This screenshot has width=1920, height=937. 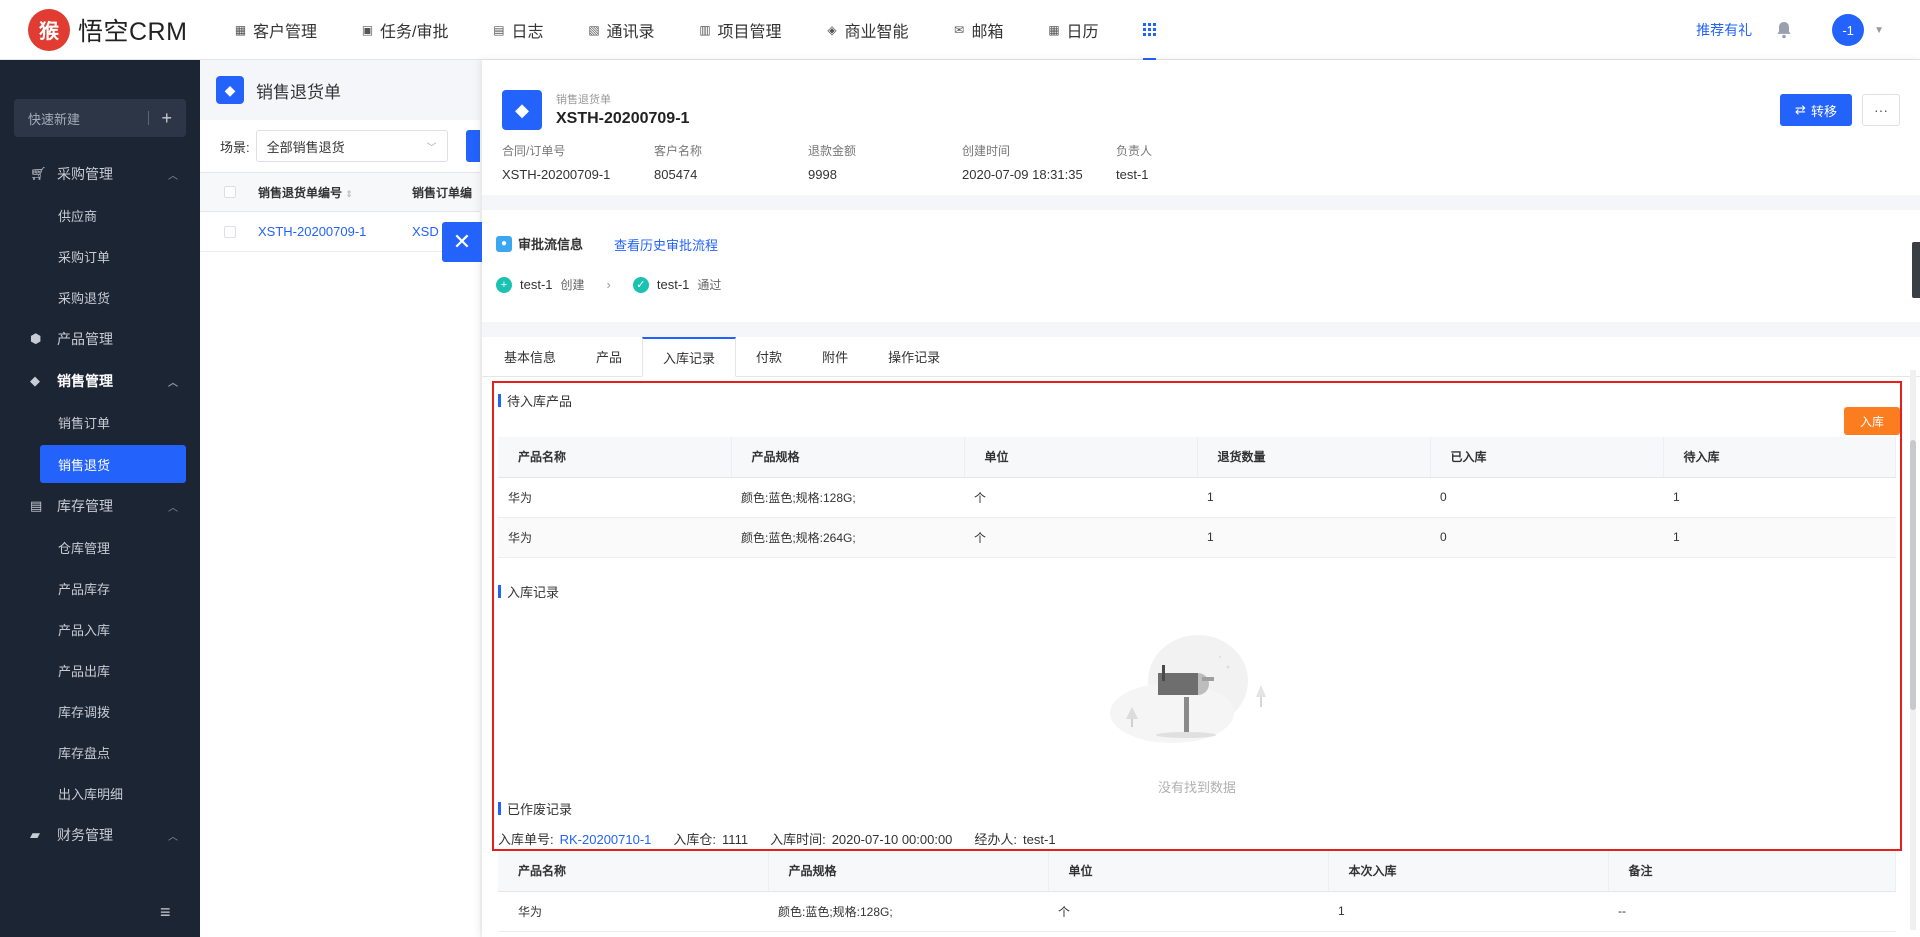 I want to click on sidebar-group-product: ⬢ 产品管理, so click(x=100, y=339).